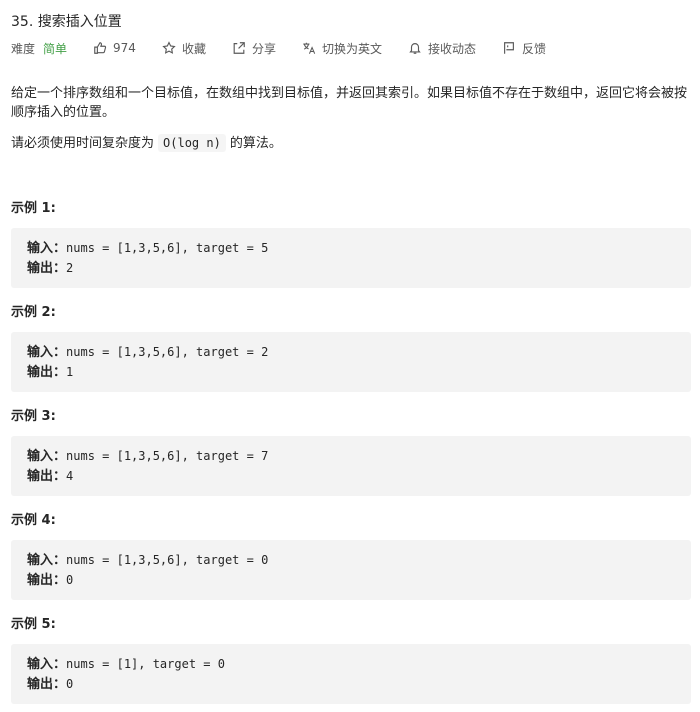 Image resolution: width=700 pixels, height=712 pixels. What do you see at coordinates (124, 48) in the screenshot?
I see `like-count: 974` at bounding box center [124, 48].